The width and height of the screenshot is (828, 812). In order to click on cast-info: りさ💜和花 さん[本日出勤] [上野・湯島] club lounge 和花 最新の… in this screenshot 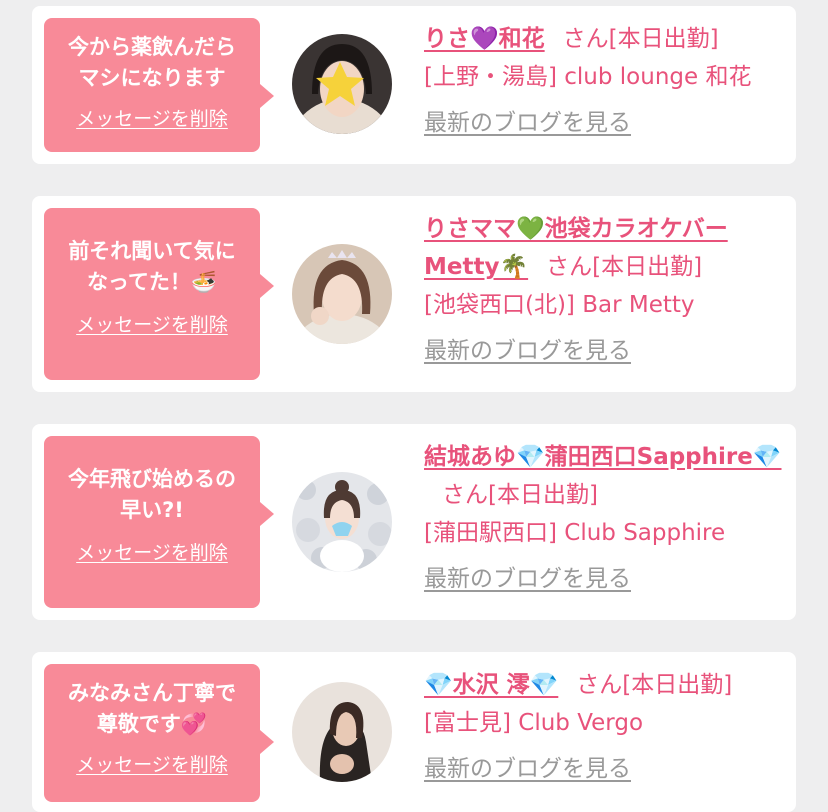, I will do `click(604, 81)`.